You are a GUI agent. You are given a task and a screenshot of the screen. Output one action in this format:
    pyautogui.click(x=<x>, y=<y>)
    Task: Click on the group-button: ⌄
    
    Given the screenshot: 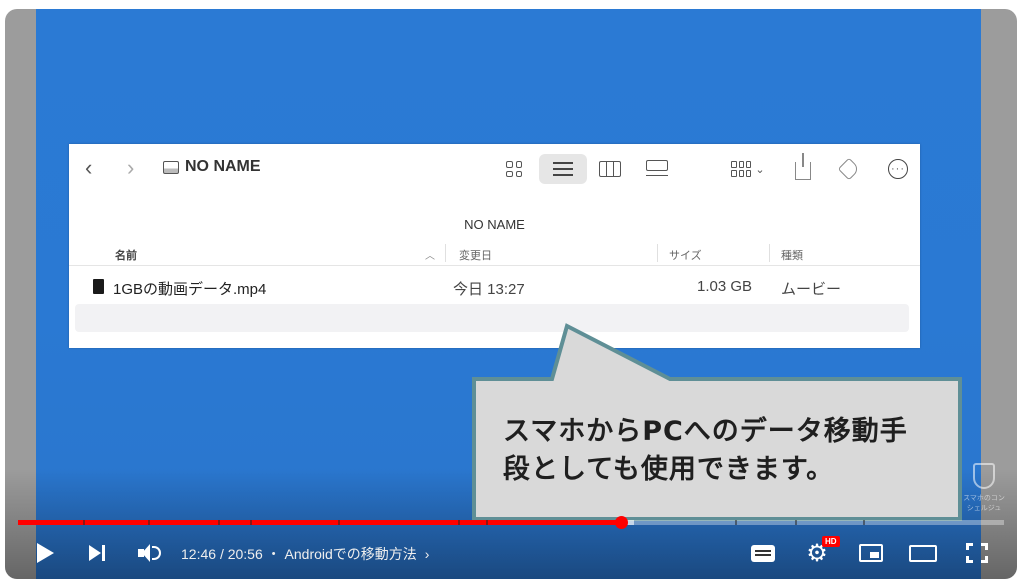 What is the action you would take?
    pyautogui.click(x=748, y=169)
    